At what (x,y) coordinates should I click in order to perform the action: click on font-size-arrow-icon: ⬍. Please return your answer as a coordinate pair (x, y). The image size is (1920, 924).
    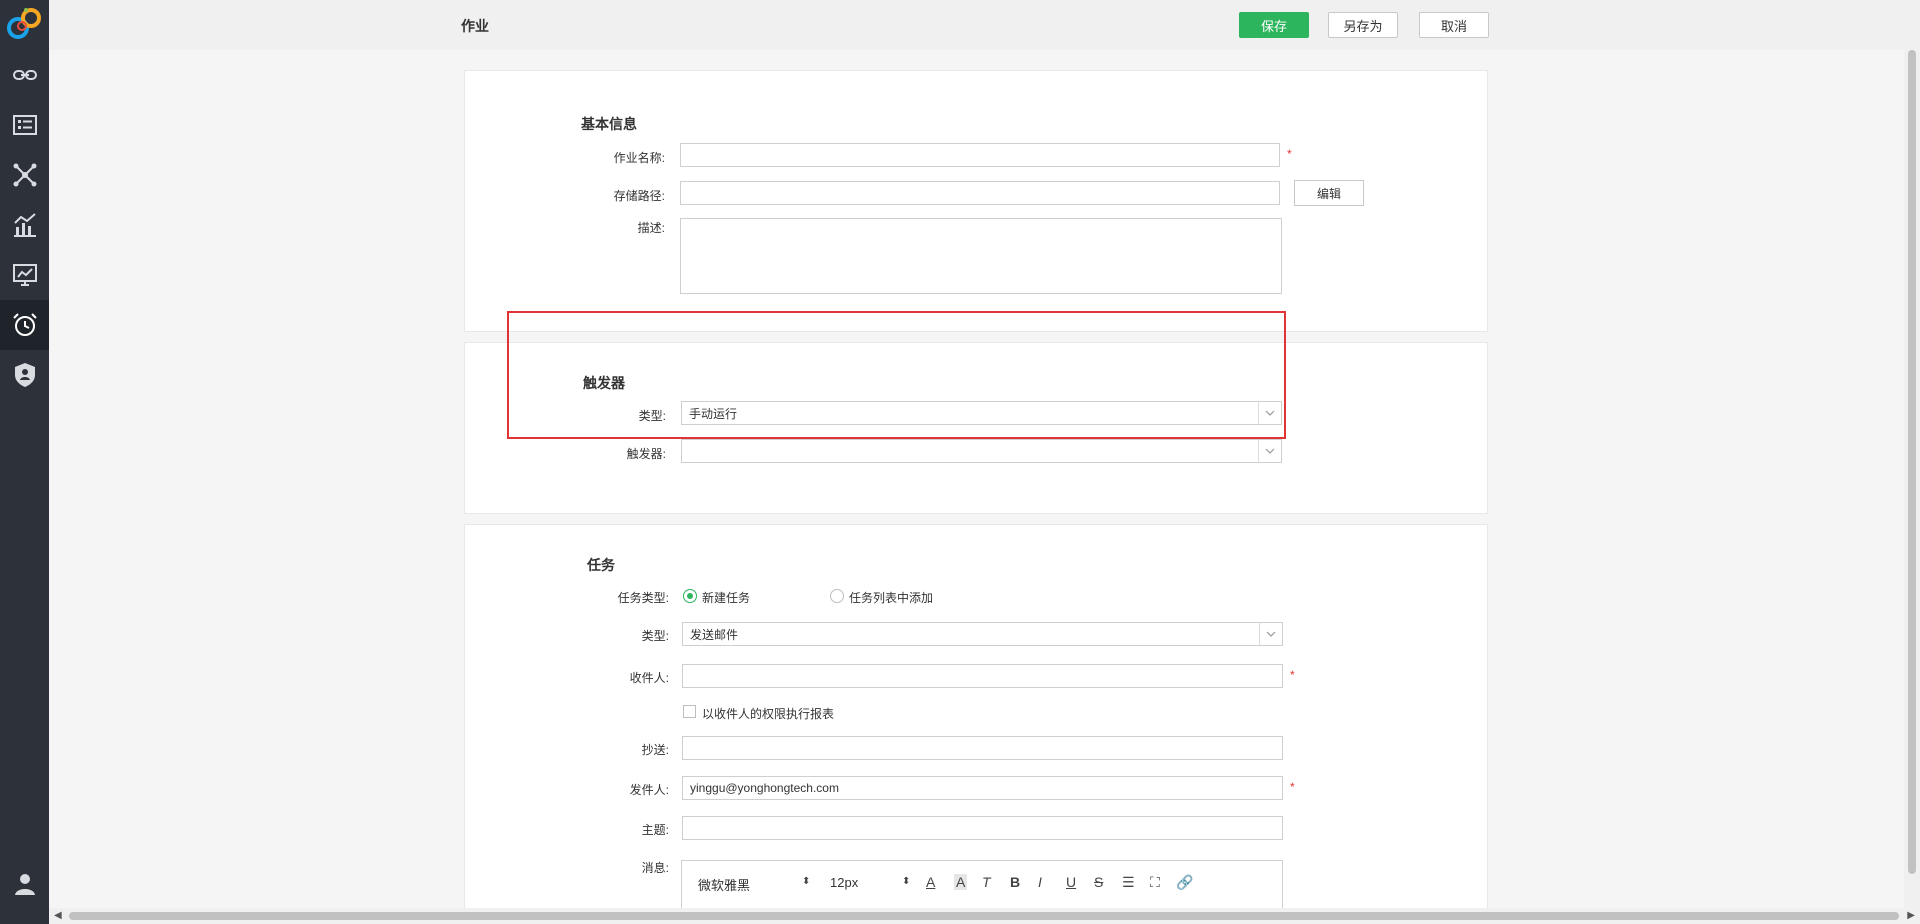
    Looking at the image, I should click on (906, 881).